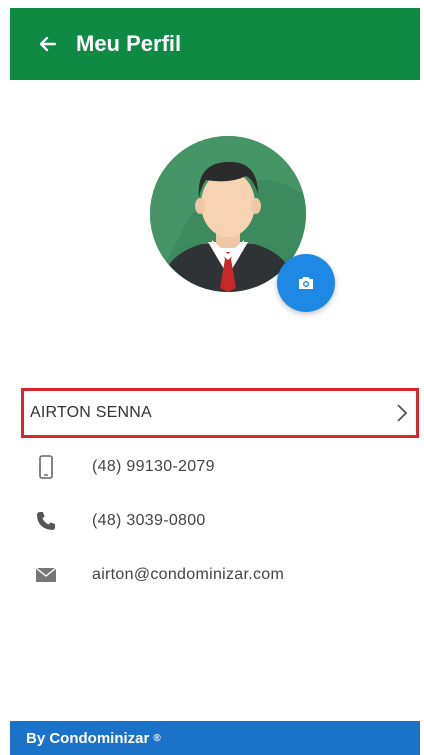  What do you see at coordinates (153, 466) in the screenshot?
I see `contact-mobile: (48) 99130-2079` at bounding box center [153, 466].